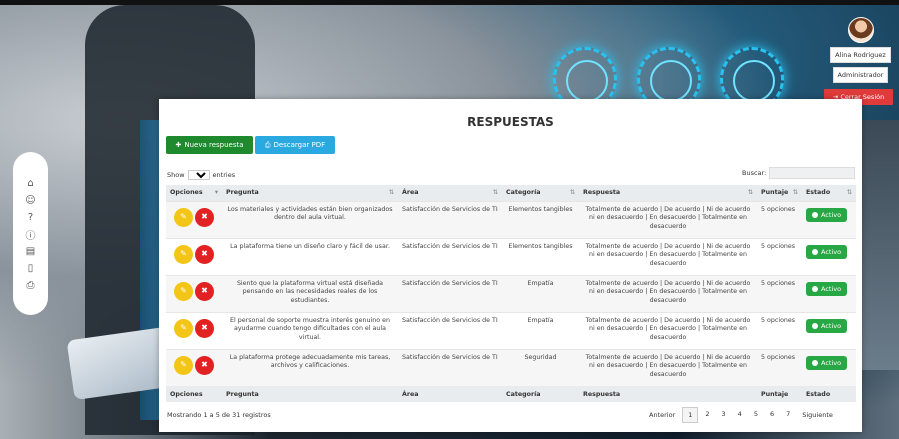 The height and width of the screenshot is (439, 899). Describe the element at coordinates (194, 394) in the screenshot. I see `foot-opciones: Opciones` at that location.